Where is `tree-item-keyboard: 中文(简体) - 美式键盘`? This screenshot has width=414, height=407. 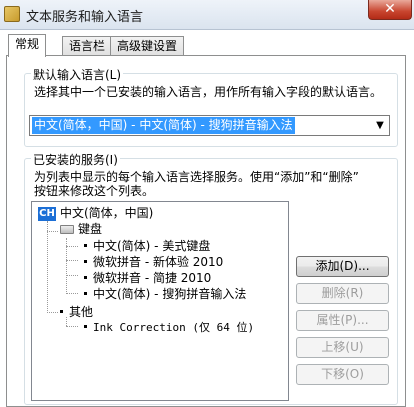
tree-item-keyboard: 中文(简体) - 美式键盘 is located at coordinates (147, 246).